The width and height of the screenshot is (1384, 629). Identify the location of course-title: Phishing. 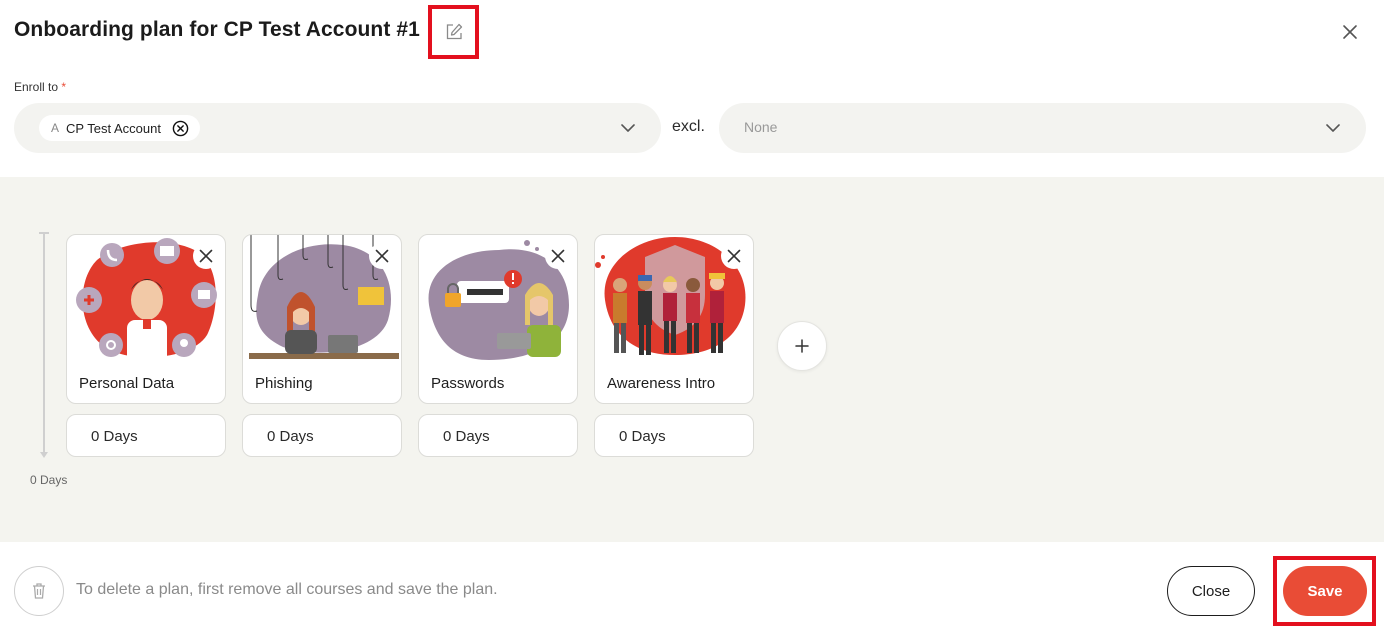
(284, 383).